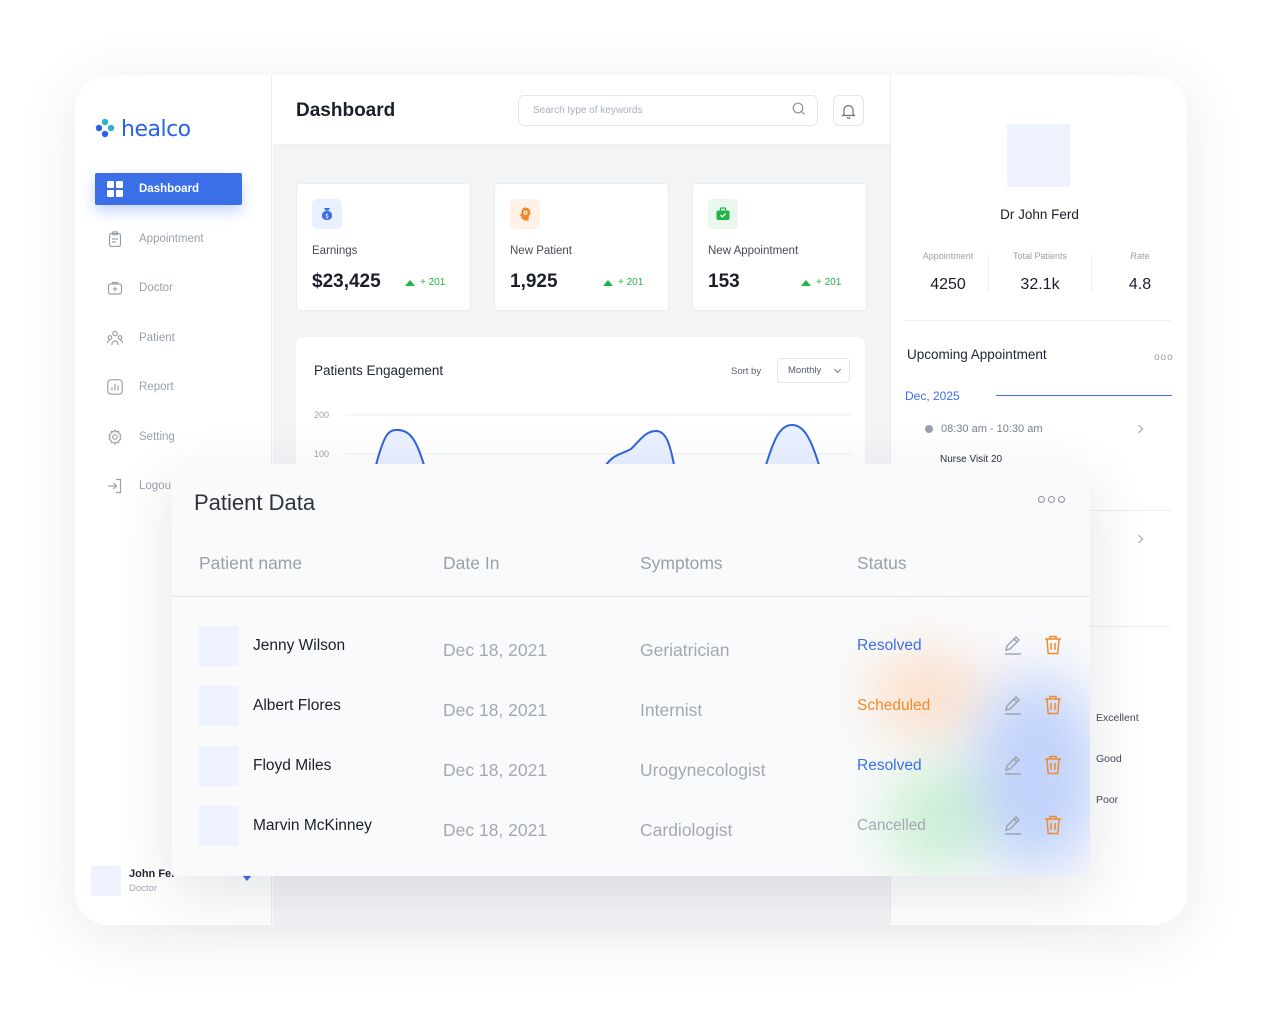 Image resolution: width=1276 pixels, height=1014 pixels. Describe the element at coordinates (1039, 214) in the screenshot. I see `doctor-name: Dr John Ferd` at that location.